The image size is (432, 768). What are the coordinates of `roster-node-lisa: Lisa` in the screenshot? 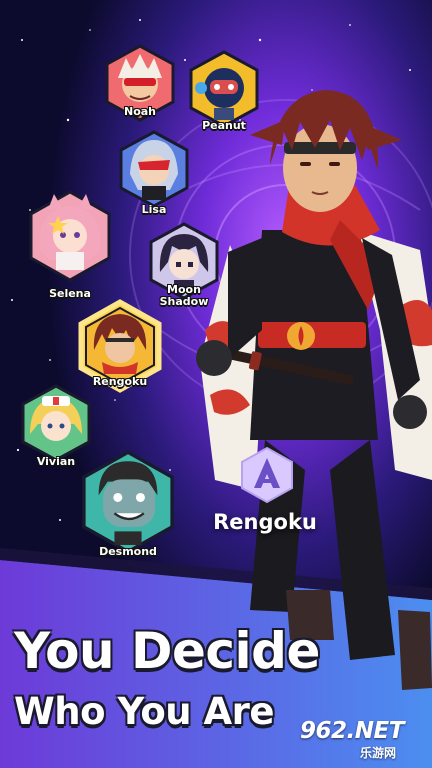 It's located at (154, 173).